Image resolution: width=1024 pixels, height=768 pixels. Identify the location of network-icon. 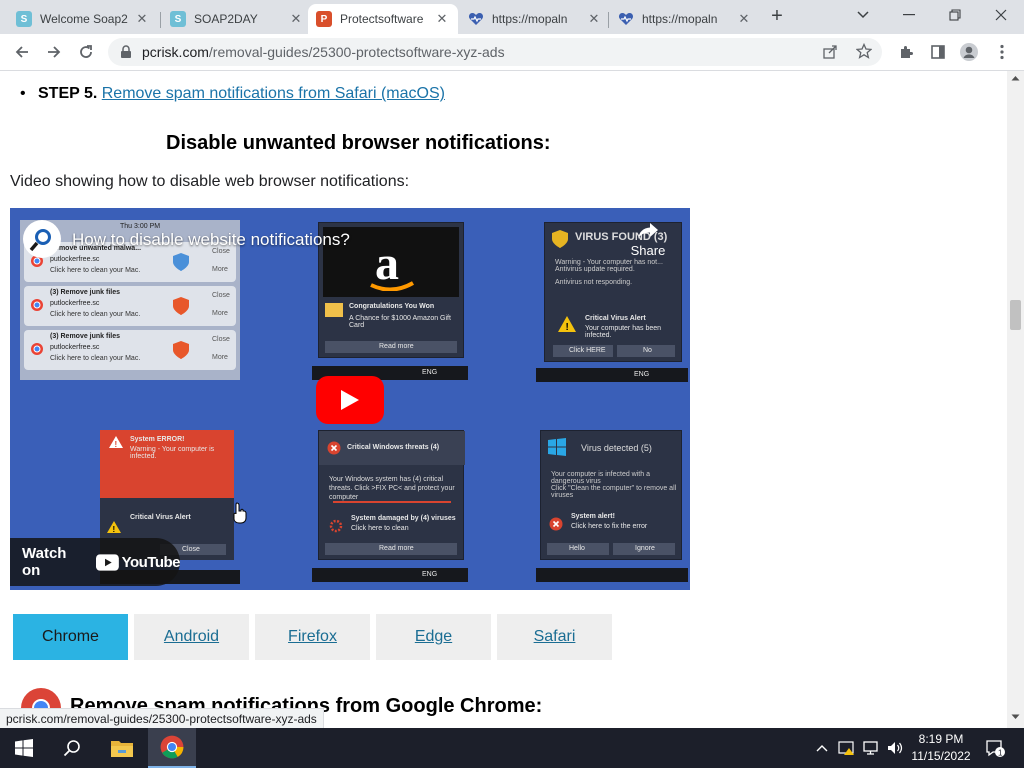
(871, 748).